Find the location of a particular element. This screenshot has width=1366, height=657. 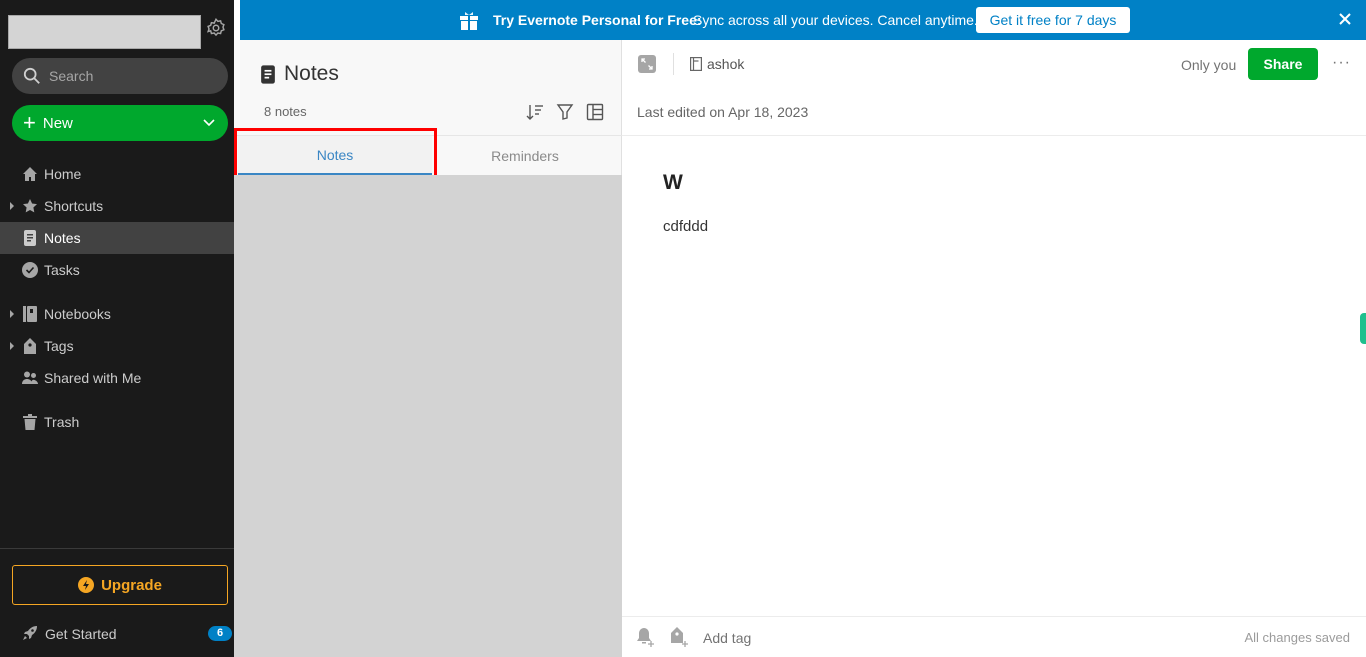

view-options-icon is located at coordinates (595, 112).